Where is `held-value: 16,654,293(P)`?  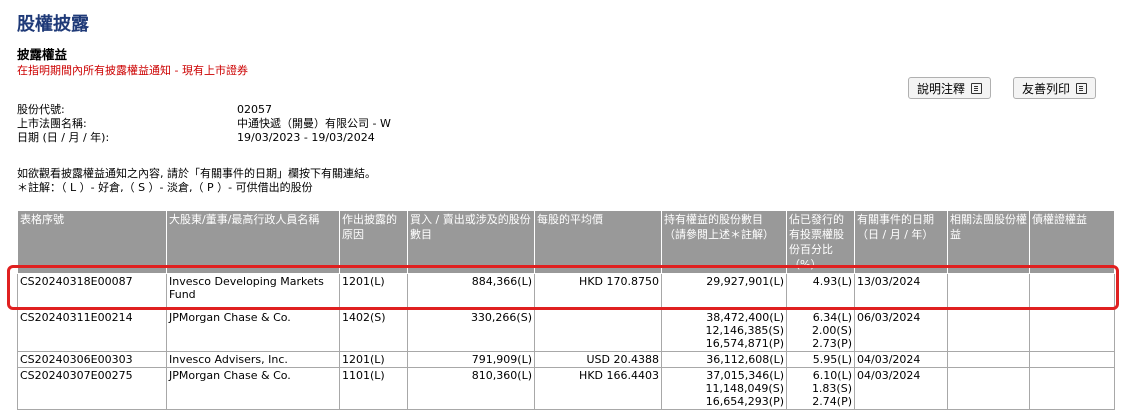
held-value: 16,654,293(P) is located at coordinates (744, 401).